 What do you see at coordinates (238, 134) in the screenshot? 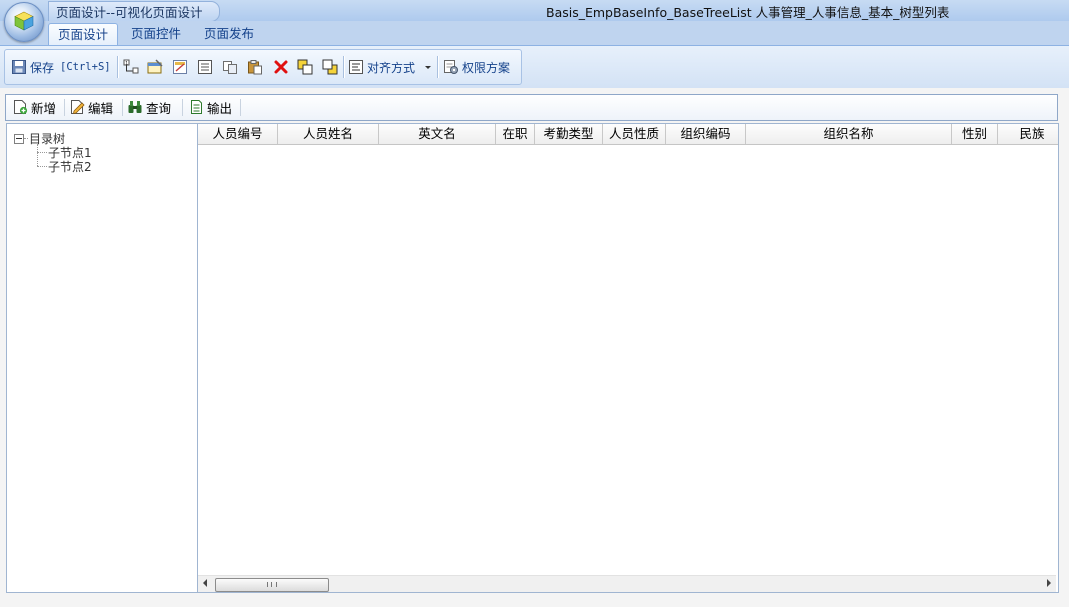
I see `column-header: 人员编号` at bounding box center [238, 134].